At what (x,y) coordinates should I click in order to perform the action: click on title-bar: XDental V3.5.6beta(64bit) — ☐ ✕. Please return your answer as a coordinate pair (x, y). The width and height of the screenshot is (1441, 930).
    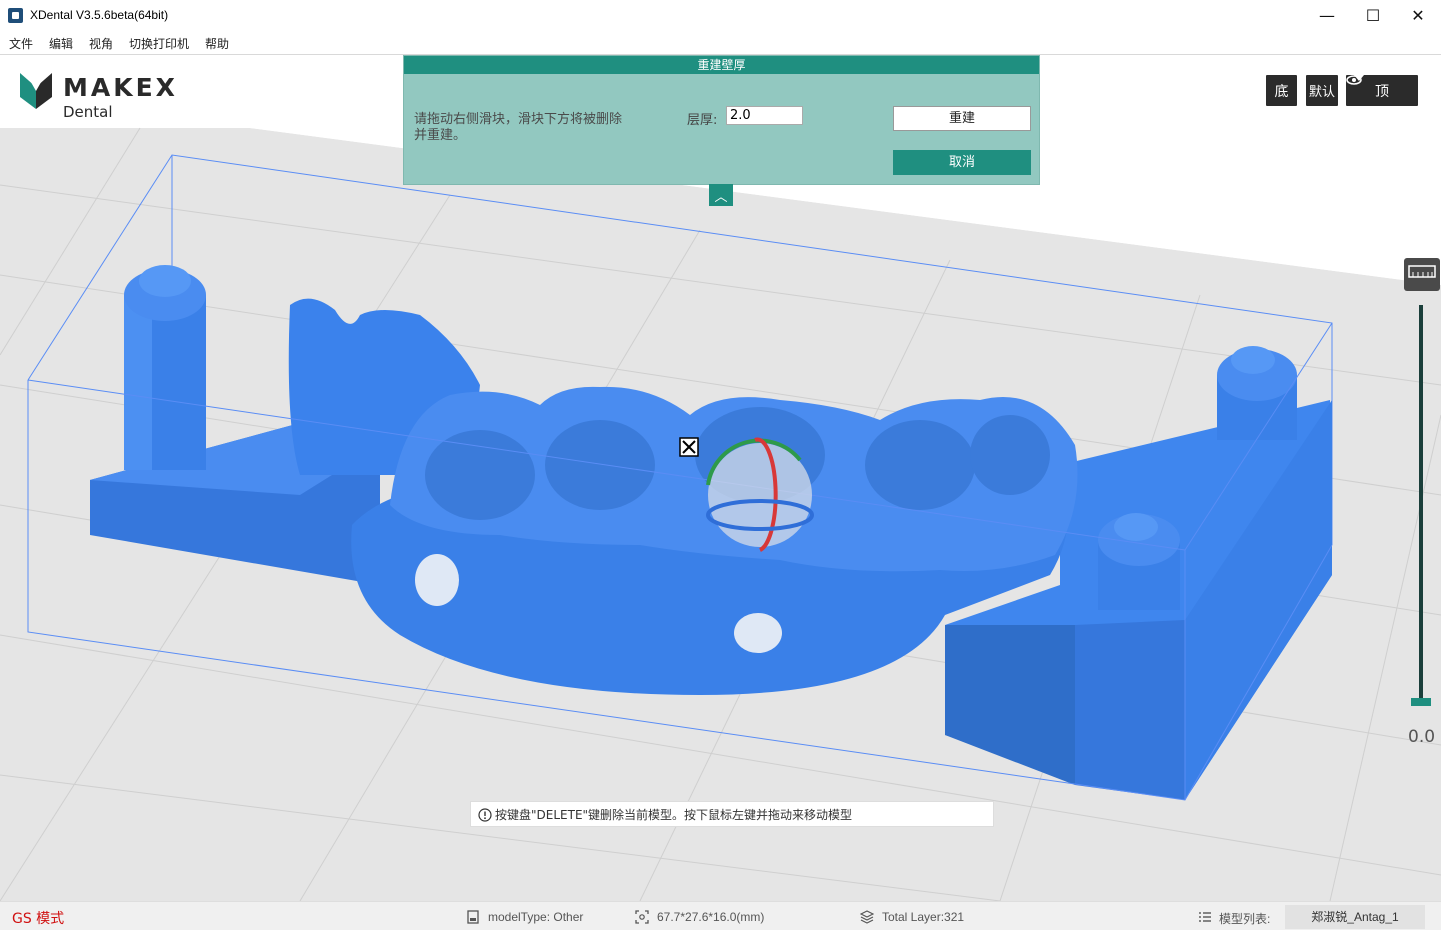
    Looking at the image, I should click on (720, 15).